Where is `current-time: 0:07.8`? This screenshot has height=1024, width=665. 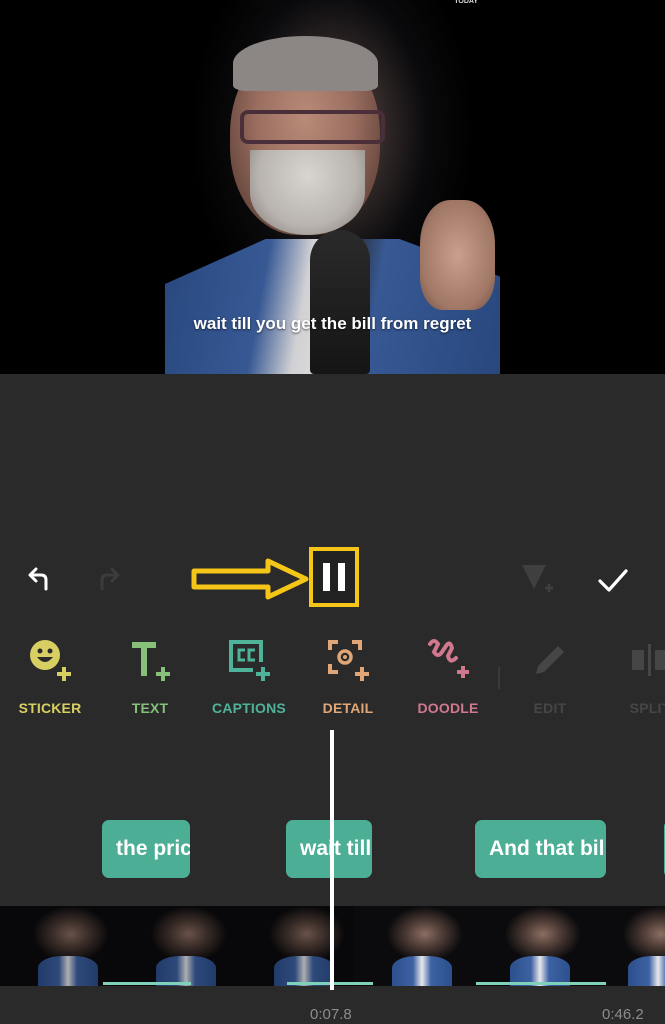 current-time: 0:07.8 is located at coordinates (331, 1014).